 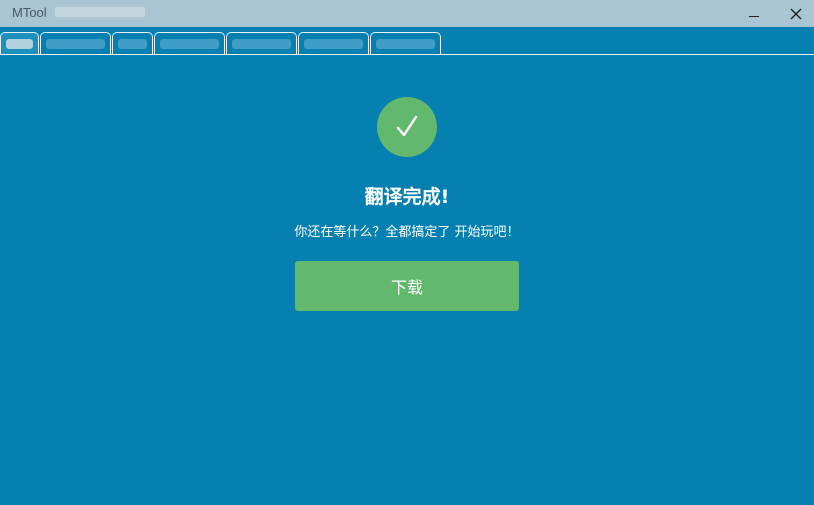 I want to click on title-redacted-text, so click(x=100, y=12).